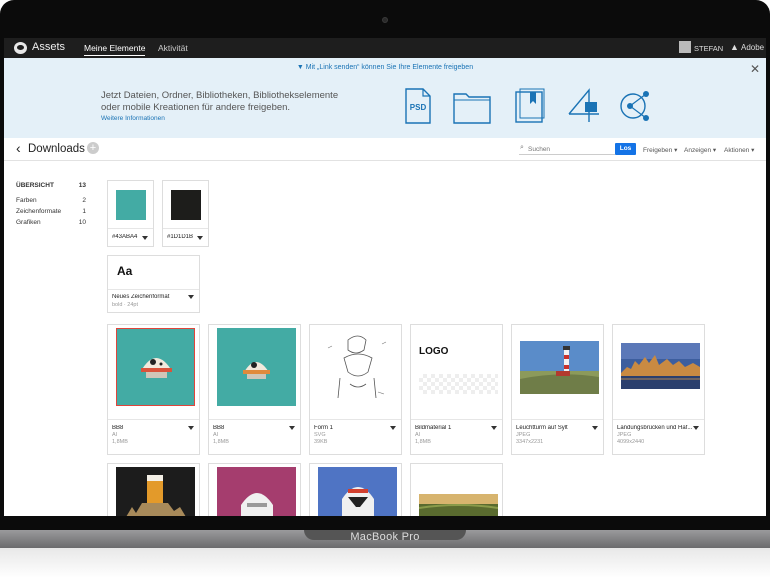 Image resolution: width=770 pixels, height=578 pixels. I want to click on lighthouse-photo, so click(559, 367).